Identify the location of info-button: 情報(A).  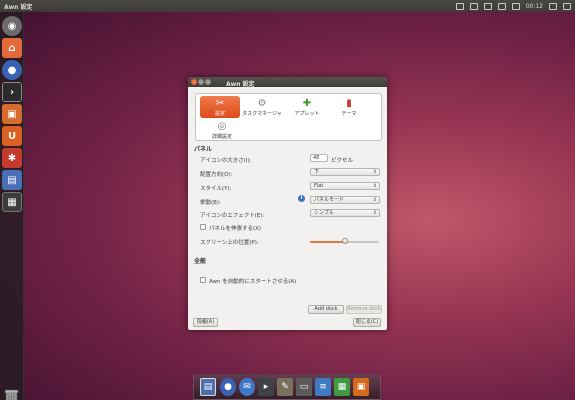
(205, 322).